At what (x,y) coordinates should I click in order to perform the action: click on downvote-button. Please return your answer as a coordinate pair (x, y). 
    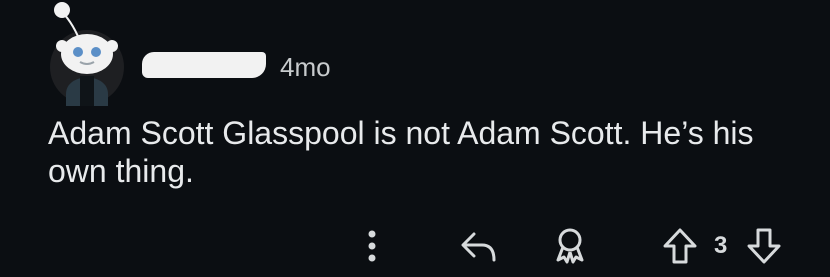
    Looking at the image, I should click on (764, 246).